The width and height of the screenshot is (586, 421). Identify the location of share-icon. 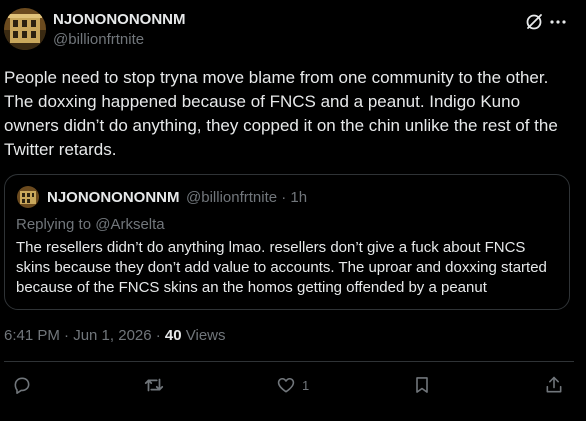
(554, 385).